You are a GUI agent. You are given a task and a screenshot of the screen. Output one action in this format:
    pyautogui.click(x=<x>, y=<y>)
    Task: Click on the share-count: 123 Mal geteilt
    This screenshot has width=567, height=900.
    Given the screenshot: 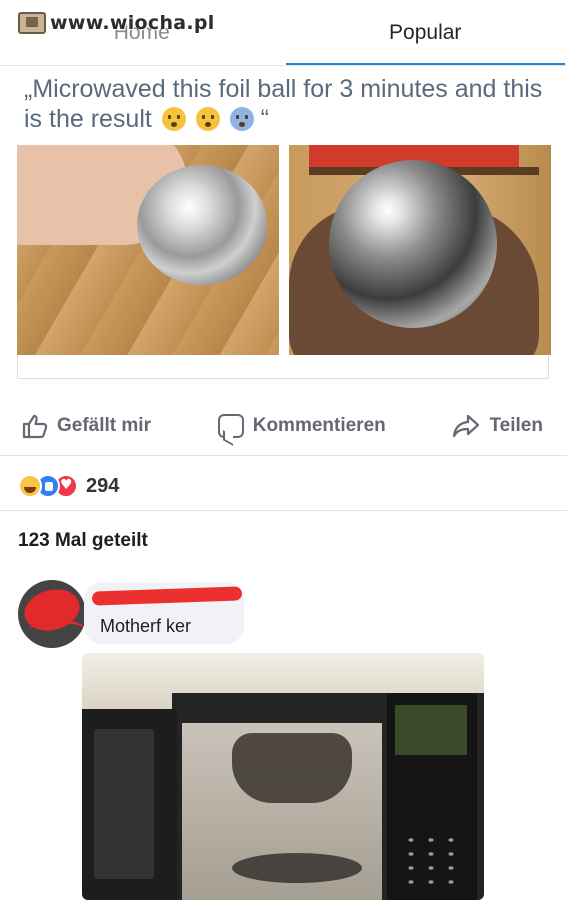 What is the action you would take?
    pyautogui.click(x=83, y=541)
    